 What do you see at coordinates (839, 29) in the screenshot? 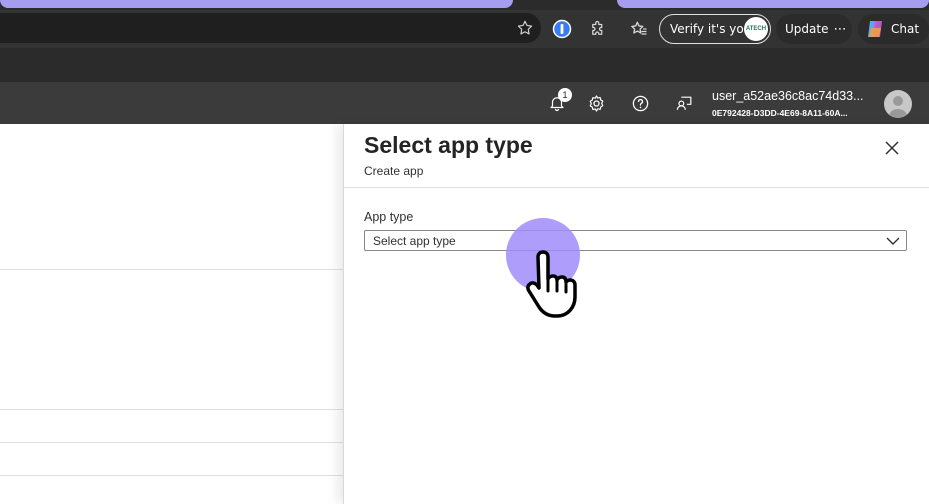
I see `more-options-icon: ⋯` at bounding box center [839, 29].